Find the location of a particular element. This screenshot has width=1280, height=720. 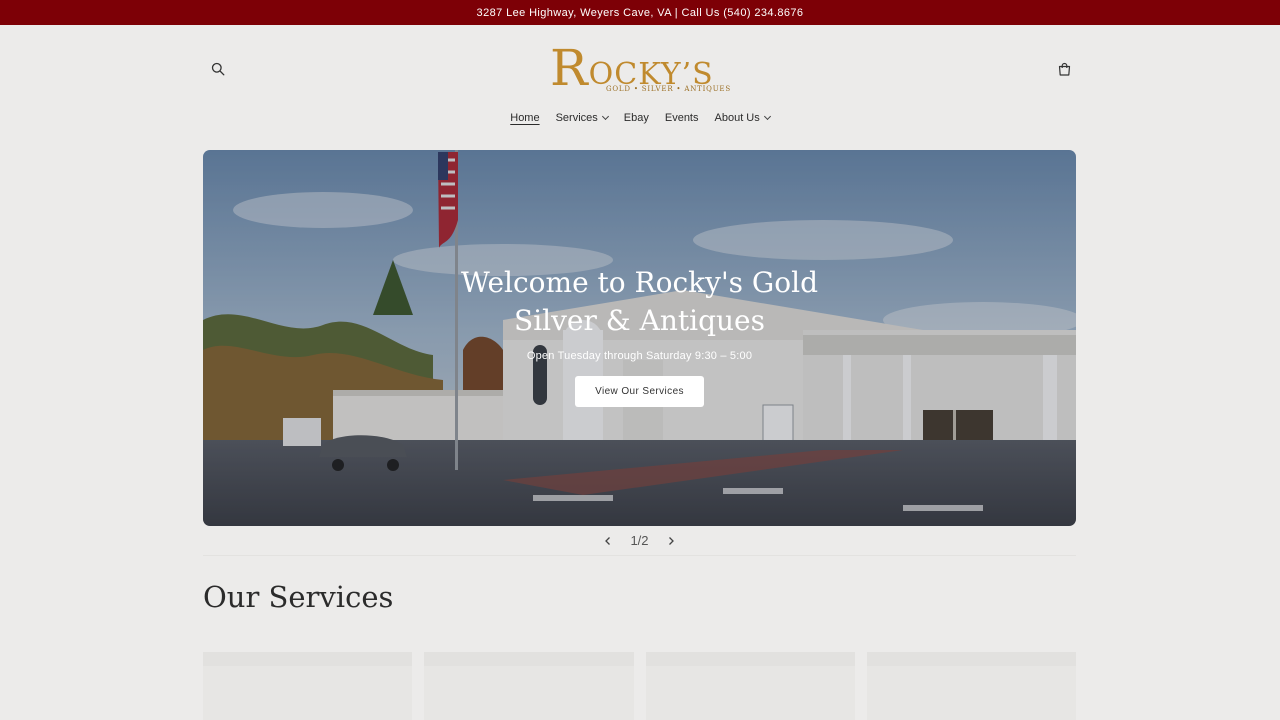

main-nav: Home Services Ebay Events About Us is located at coordinates (640, 118).